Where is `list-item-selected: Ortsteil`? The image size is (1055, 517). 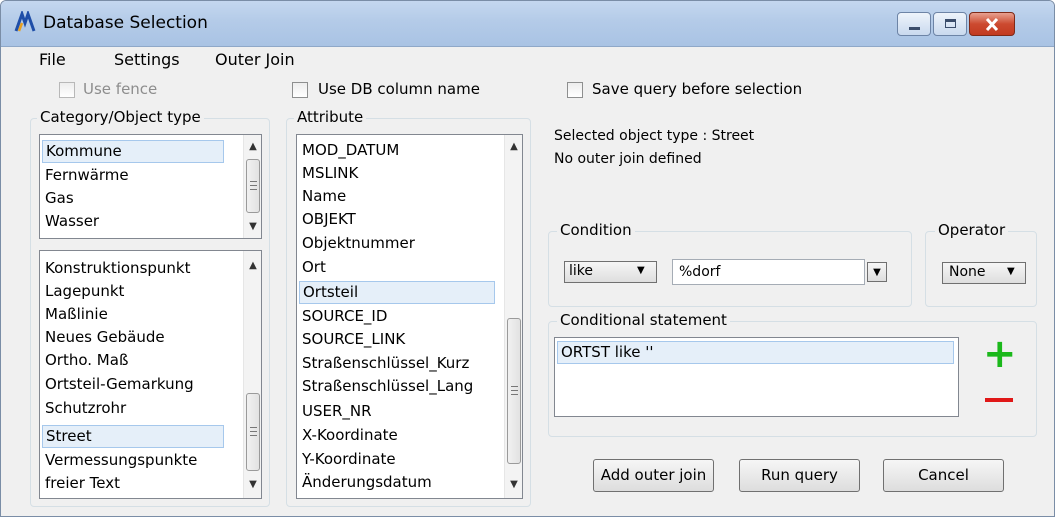 list-item-selected: Ortsteil is located at coordinates (397, 292).